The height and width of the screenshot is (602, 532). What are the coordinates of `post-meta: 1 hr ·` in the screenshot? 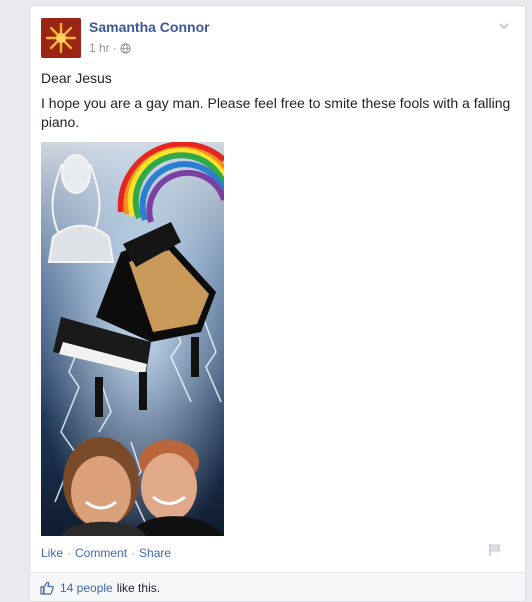 It's located at (110, 48).